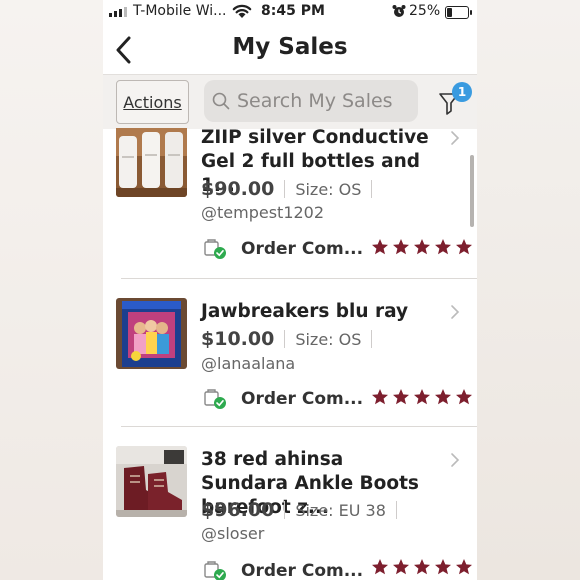  I want to click on filter-button: 1, so click(455, 100).